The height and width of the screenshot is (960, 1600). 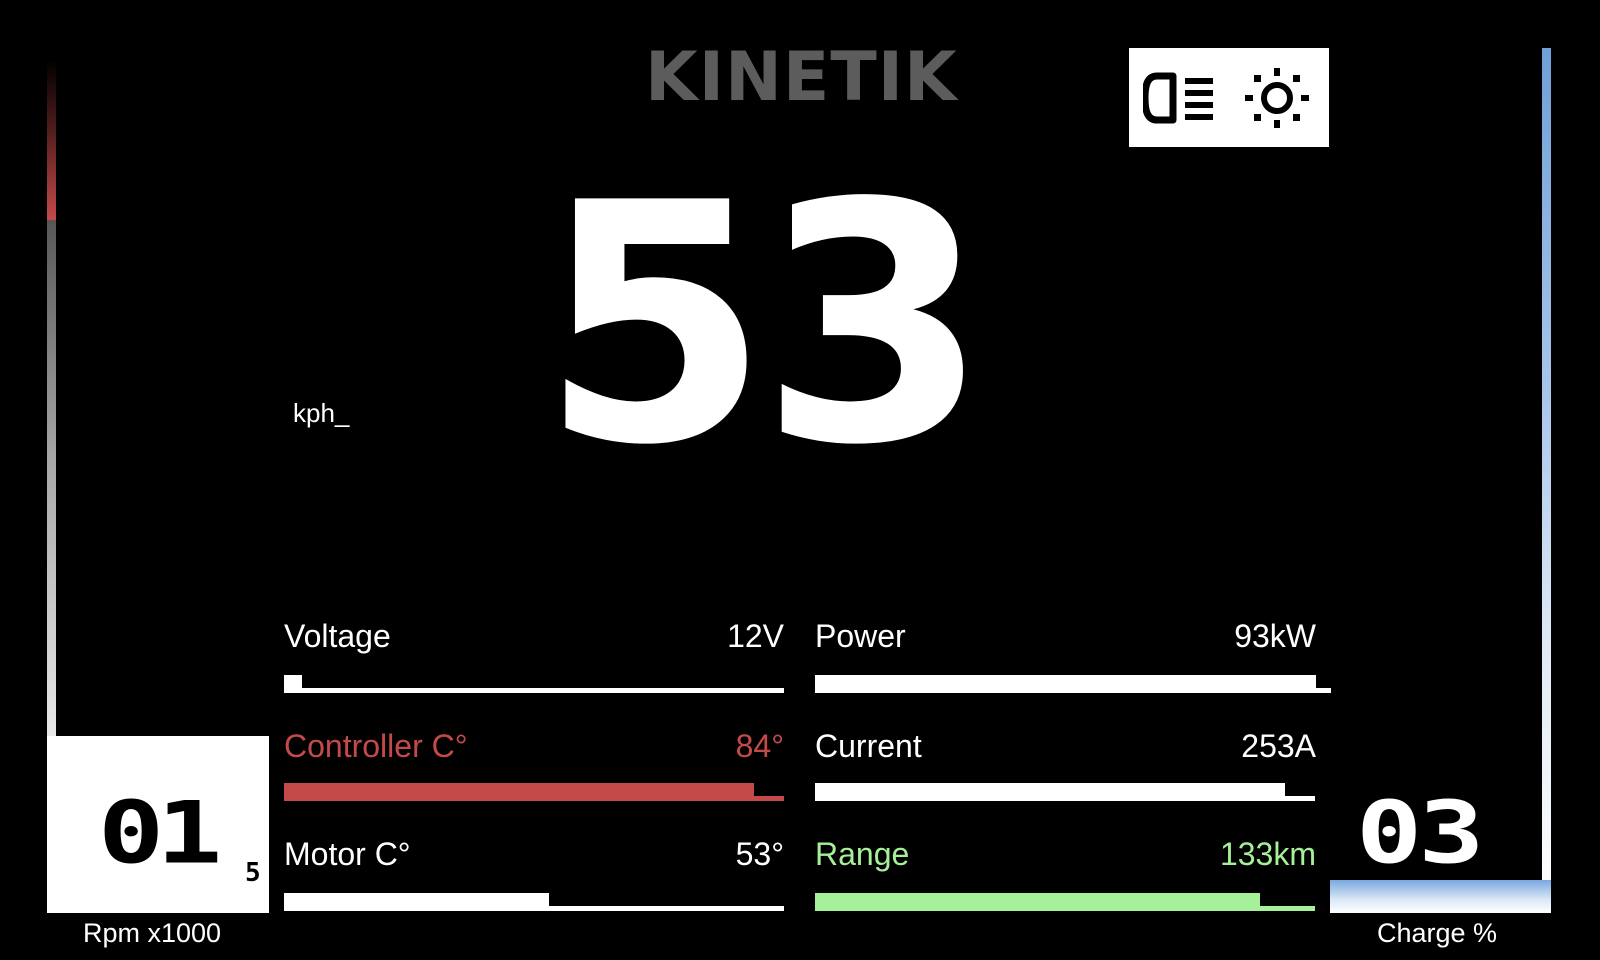 What do you see at coordinates (860, 636) in the screenshot?
I see `power-label: Power` at bounding box center [860, 636].